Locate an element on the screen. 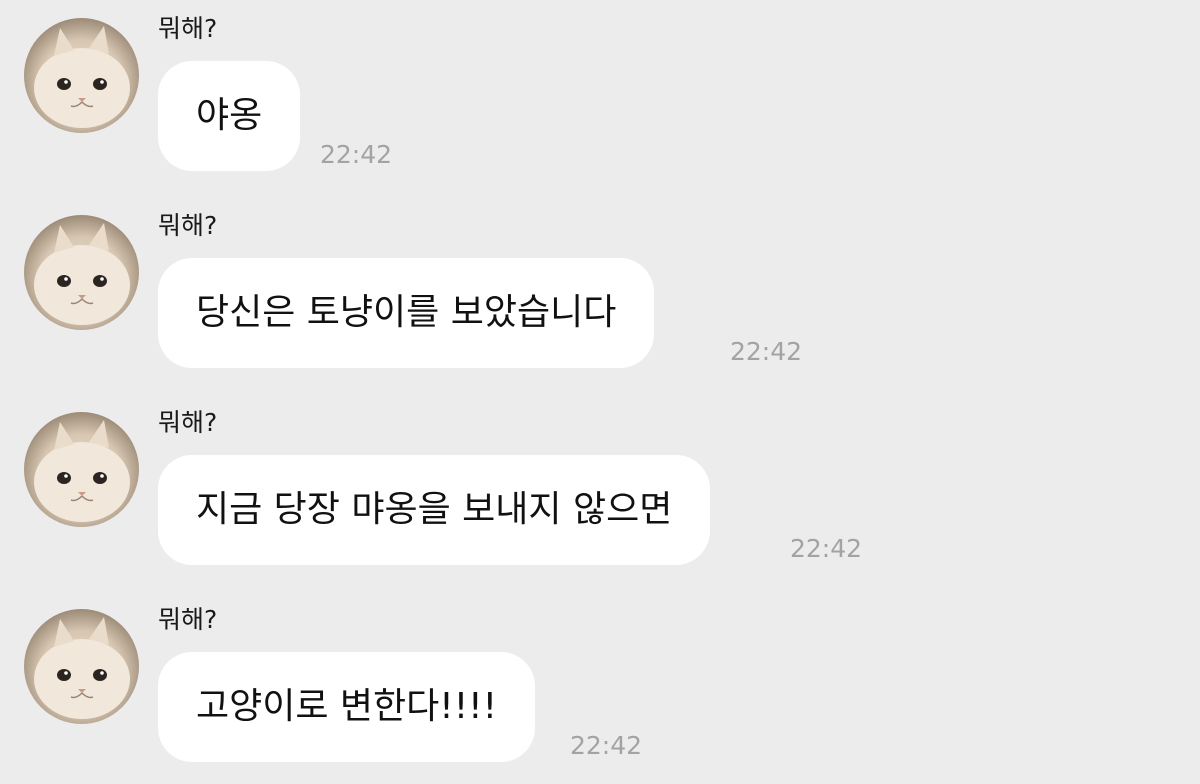 Image resolution: width=1200 pixels, height=784 pixels. message-bubble: 당신은 토냥이를 보았습니다 is located at coordinates (406, 313).